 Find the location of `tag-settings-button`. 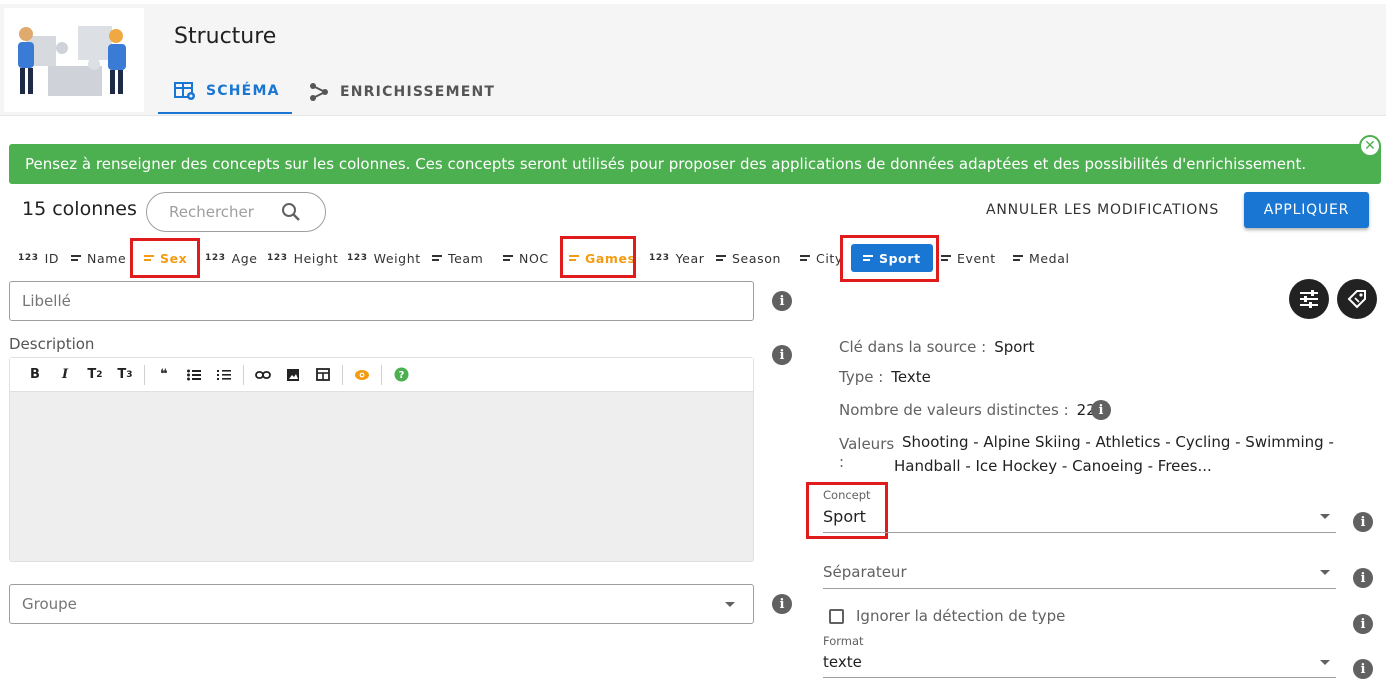

tag-settings-button is located at coordinates (1357, 299).